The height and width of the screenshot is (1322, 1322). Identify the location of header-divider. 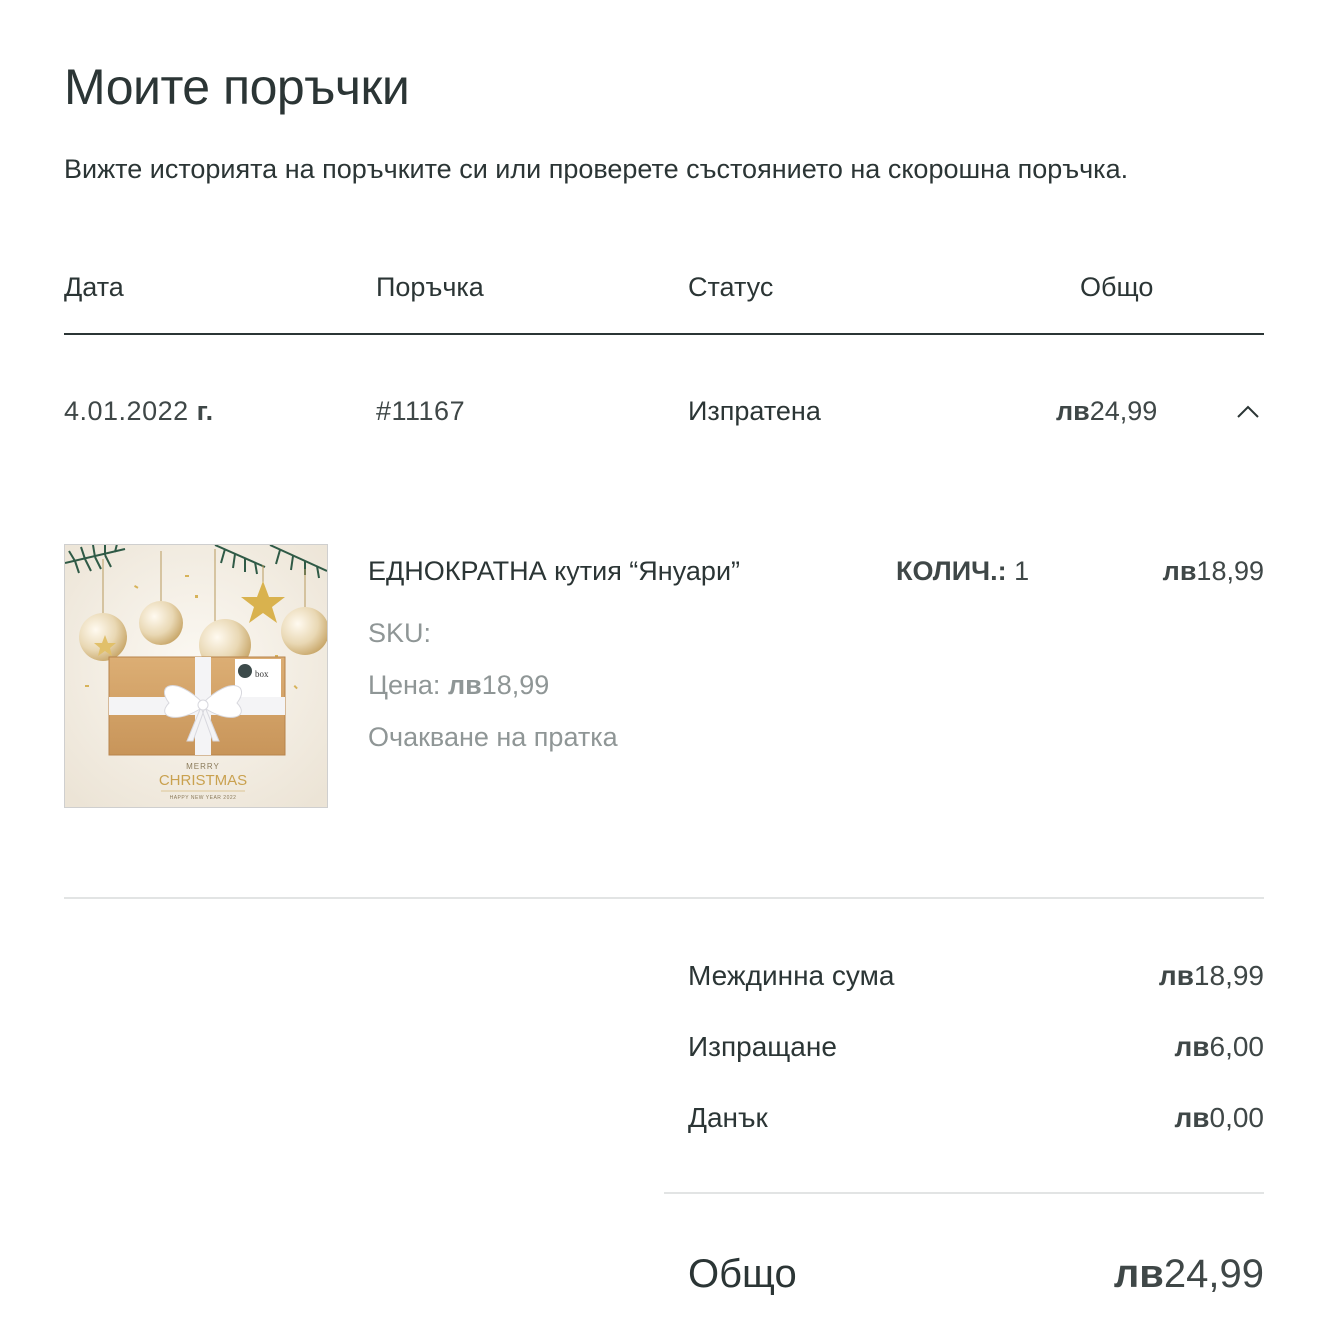
(664, 334).